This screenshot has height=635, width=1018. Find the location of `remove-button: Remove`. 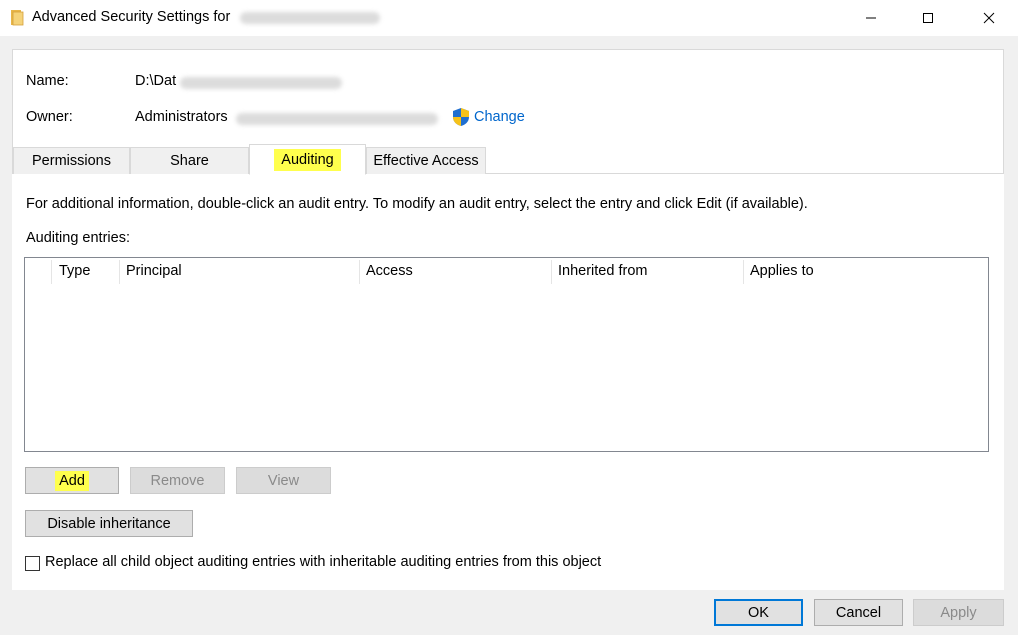

remove-button: Remove is located at coordinates (177, 480).